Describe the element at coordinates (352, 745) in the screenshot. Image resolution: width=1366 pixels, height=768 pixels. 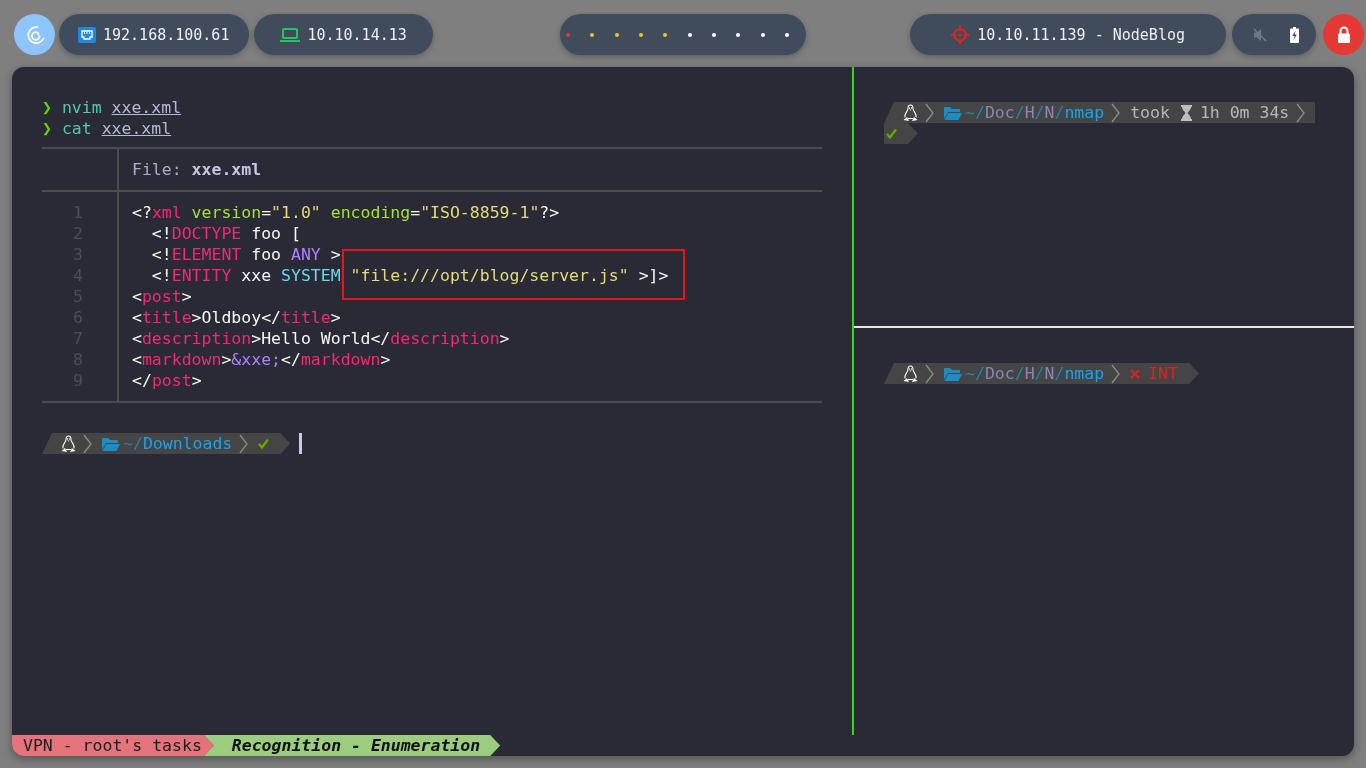
I see `window-tab: Recognition - Enumeration` at that location.